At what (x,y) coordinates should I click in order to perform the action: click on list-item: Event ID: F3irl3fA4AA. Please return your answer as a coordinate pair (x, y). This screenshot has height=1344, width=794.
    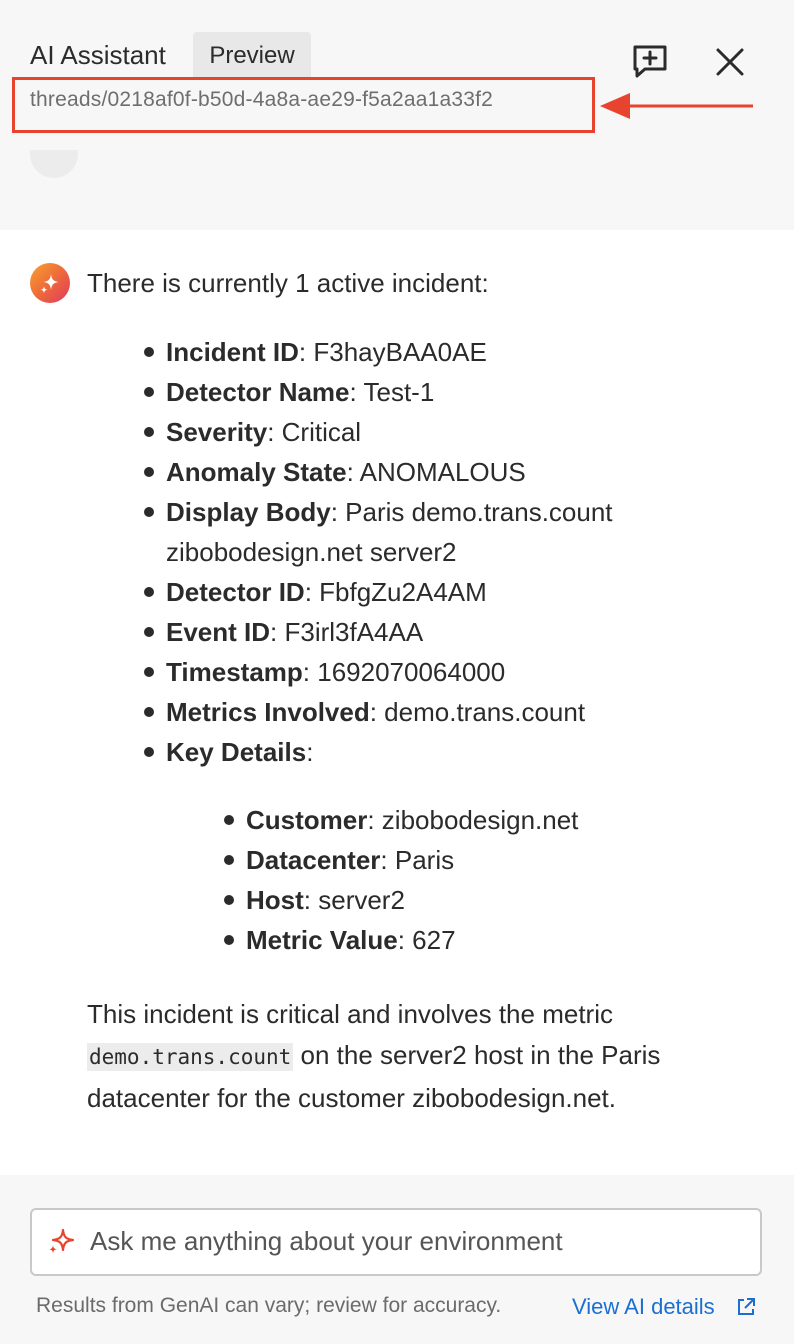
    Looking at the image, I should click on (405, 632).